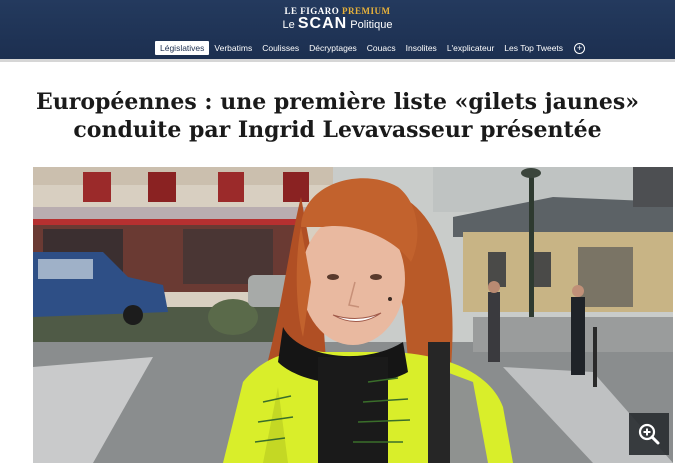 The image size is (675, 463). I want to click on nav-item-coulisses: Coulisses, so click(280, 48).